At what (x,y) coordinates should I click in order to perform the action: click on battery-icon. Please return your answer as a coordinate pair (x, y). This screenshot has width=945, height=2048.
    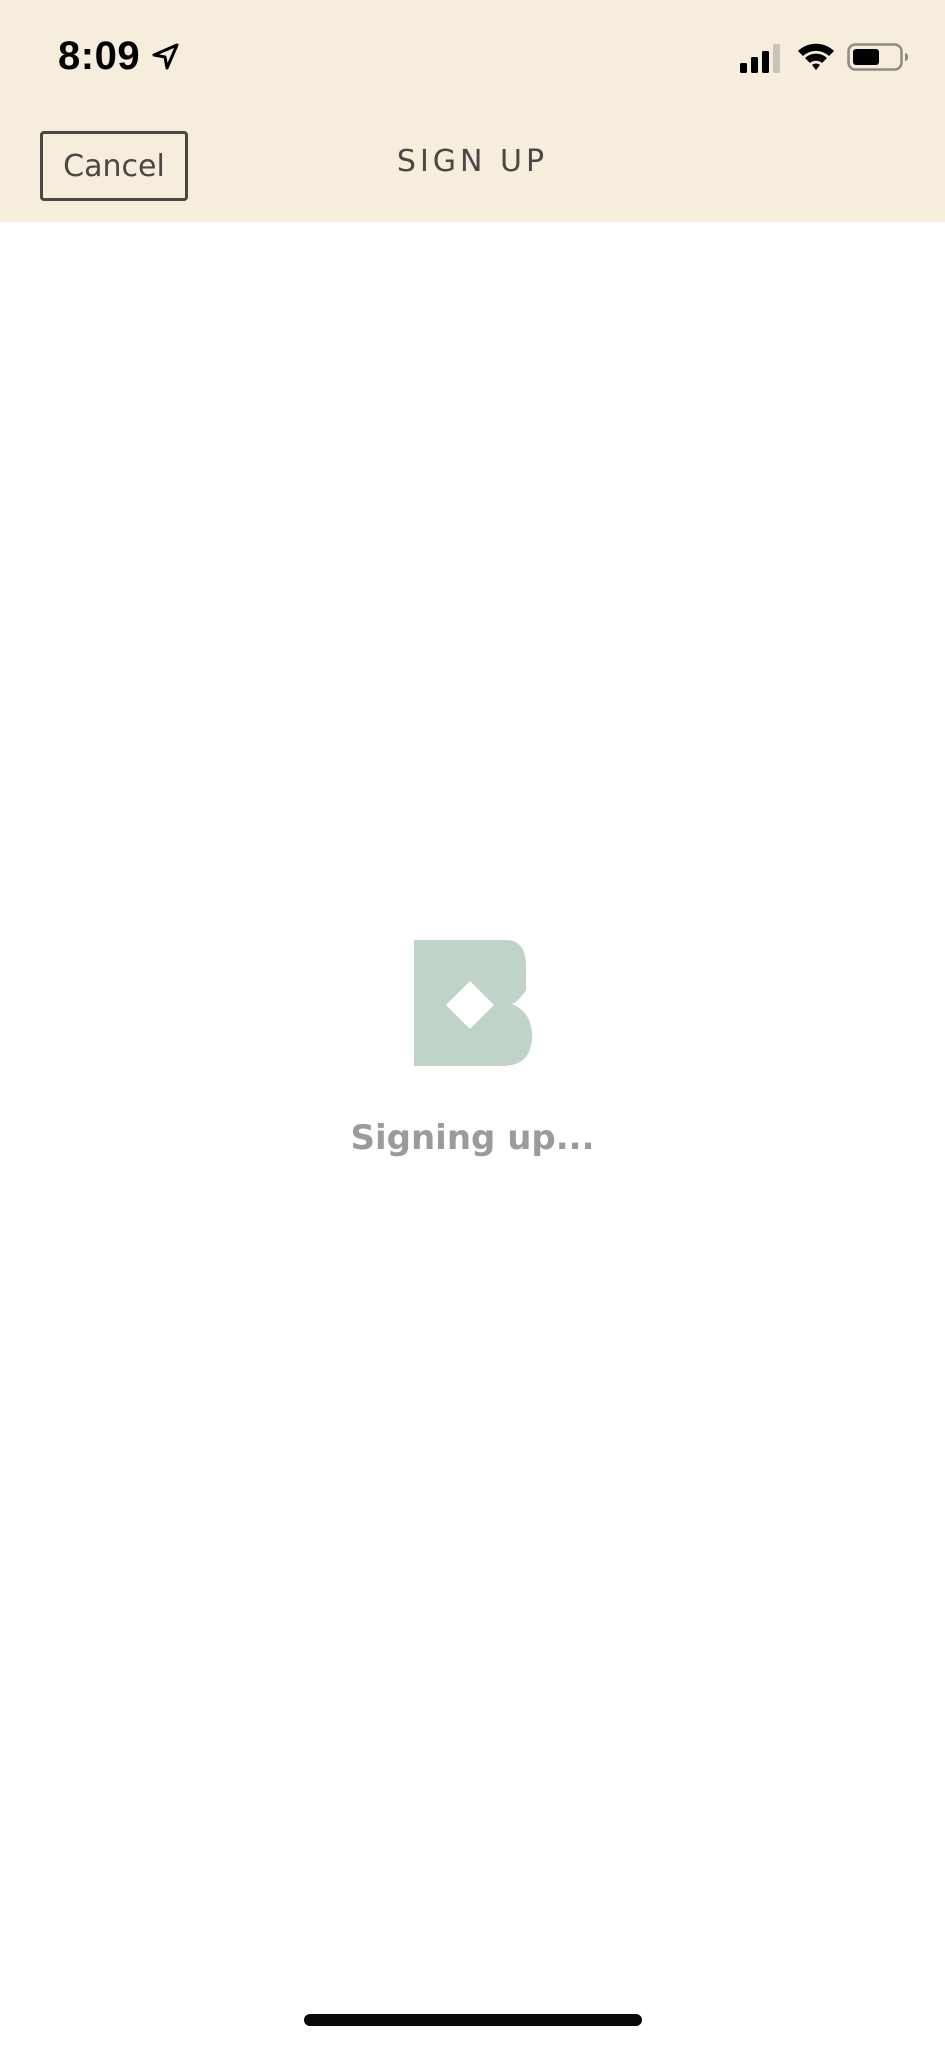
    Looking at the image, I should click on (877, 57).